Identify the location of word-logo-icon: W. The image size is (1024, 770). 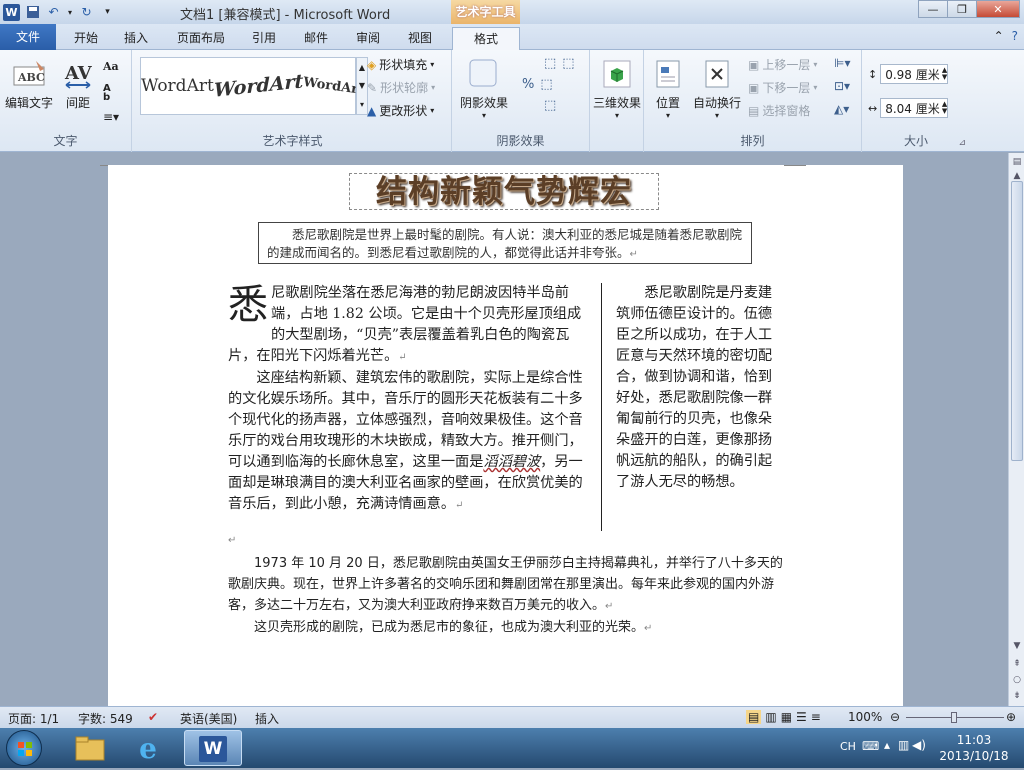
(11, 12).